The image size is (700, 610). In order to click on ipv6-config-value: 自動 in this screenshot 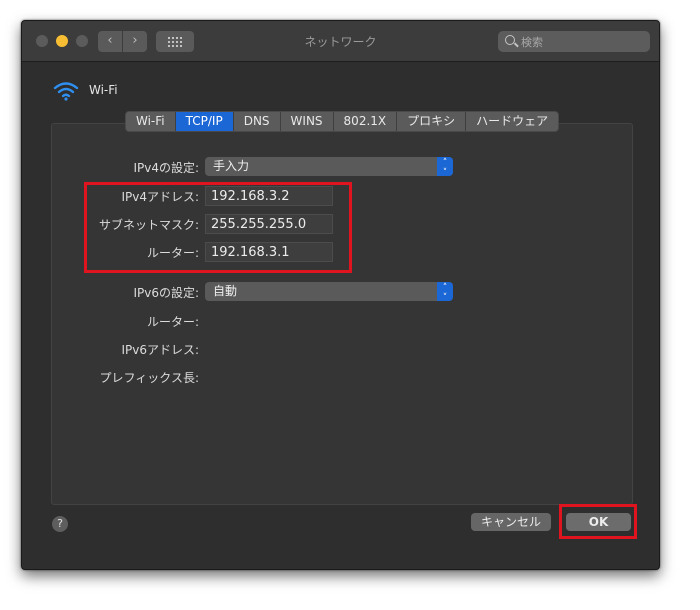, I will do `click(225, 291)`.